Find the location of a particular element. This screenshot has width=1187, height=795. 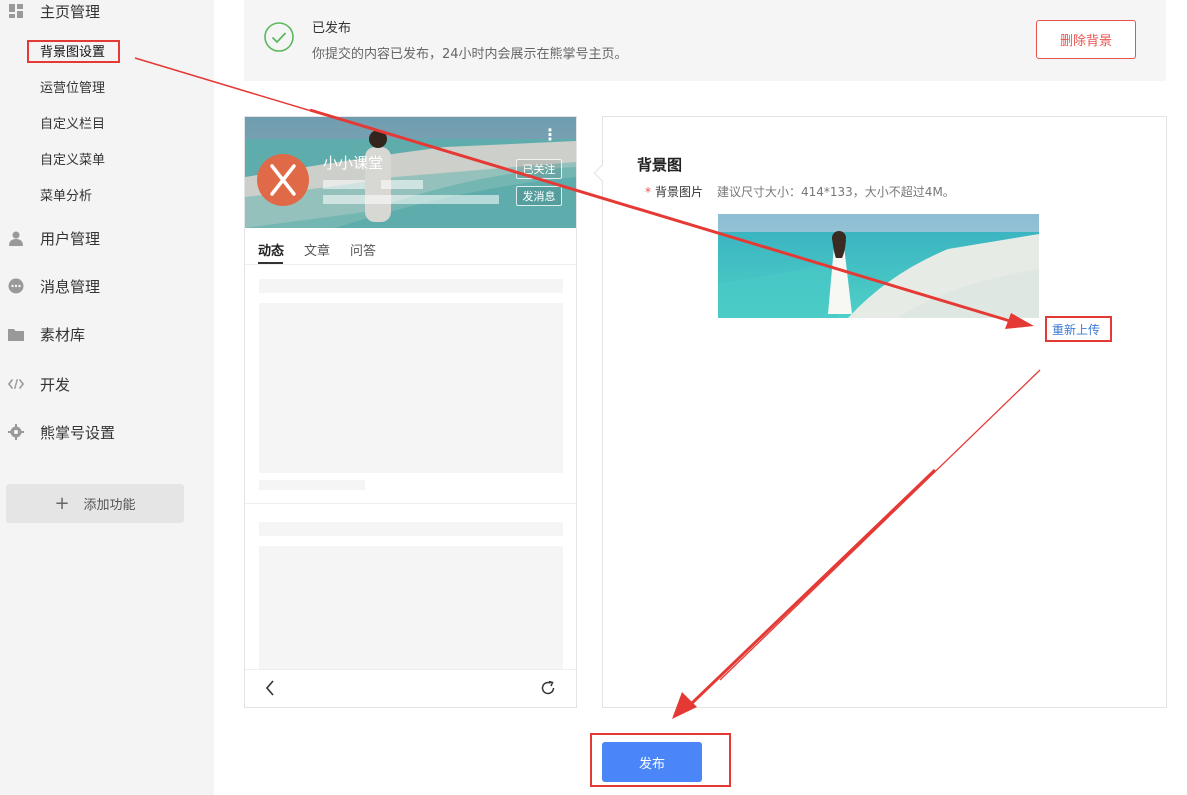

followed-button: 已关注 is located at coordinates (539, 169).